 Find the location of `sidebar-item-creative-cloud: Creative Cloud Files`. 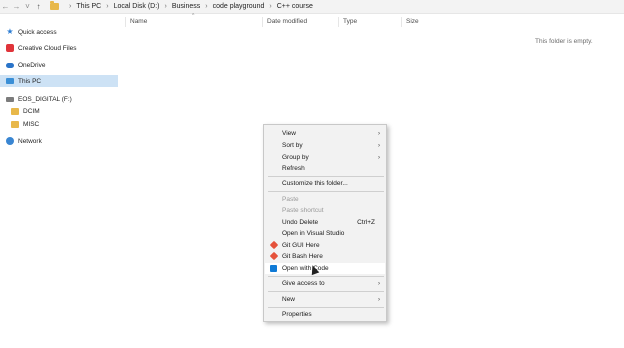

sidebar-item-creative-cloud: Creative Cloud Files is located at coordinates (59, 48).